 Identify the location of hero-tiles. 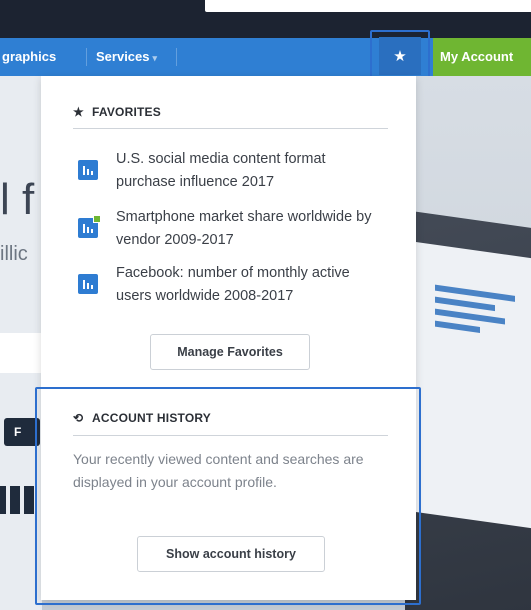
(17, 500).